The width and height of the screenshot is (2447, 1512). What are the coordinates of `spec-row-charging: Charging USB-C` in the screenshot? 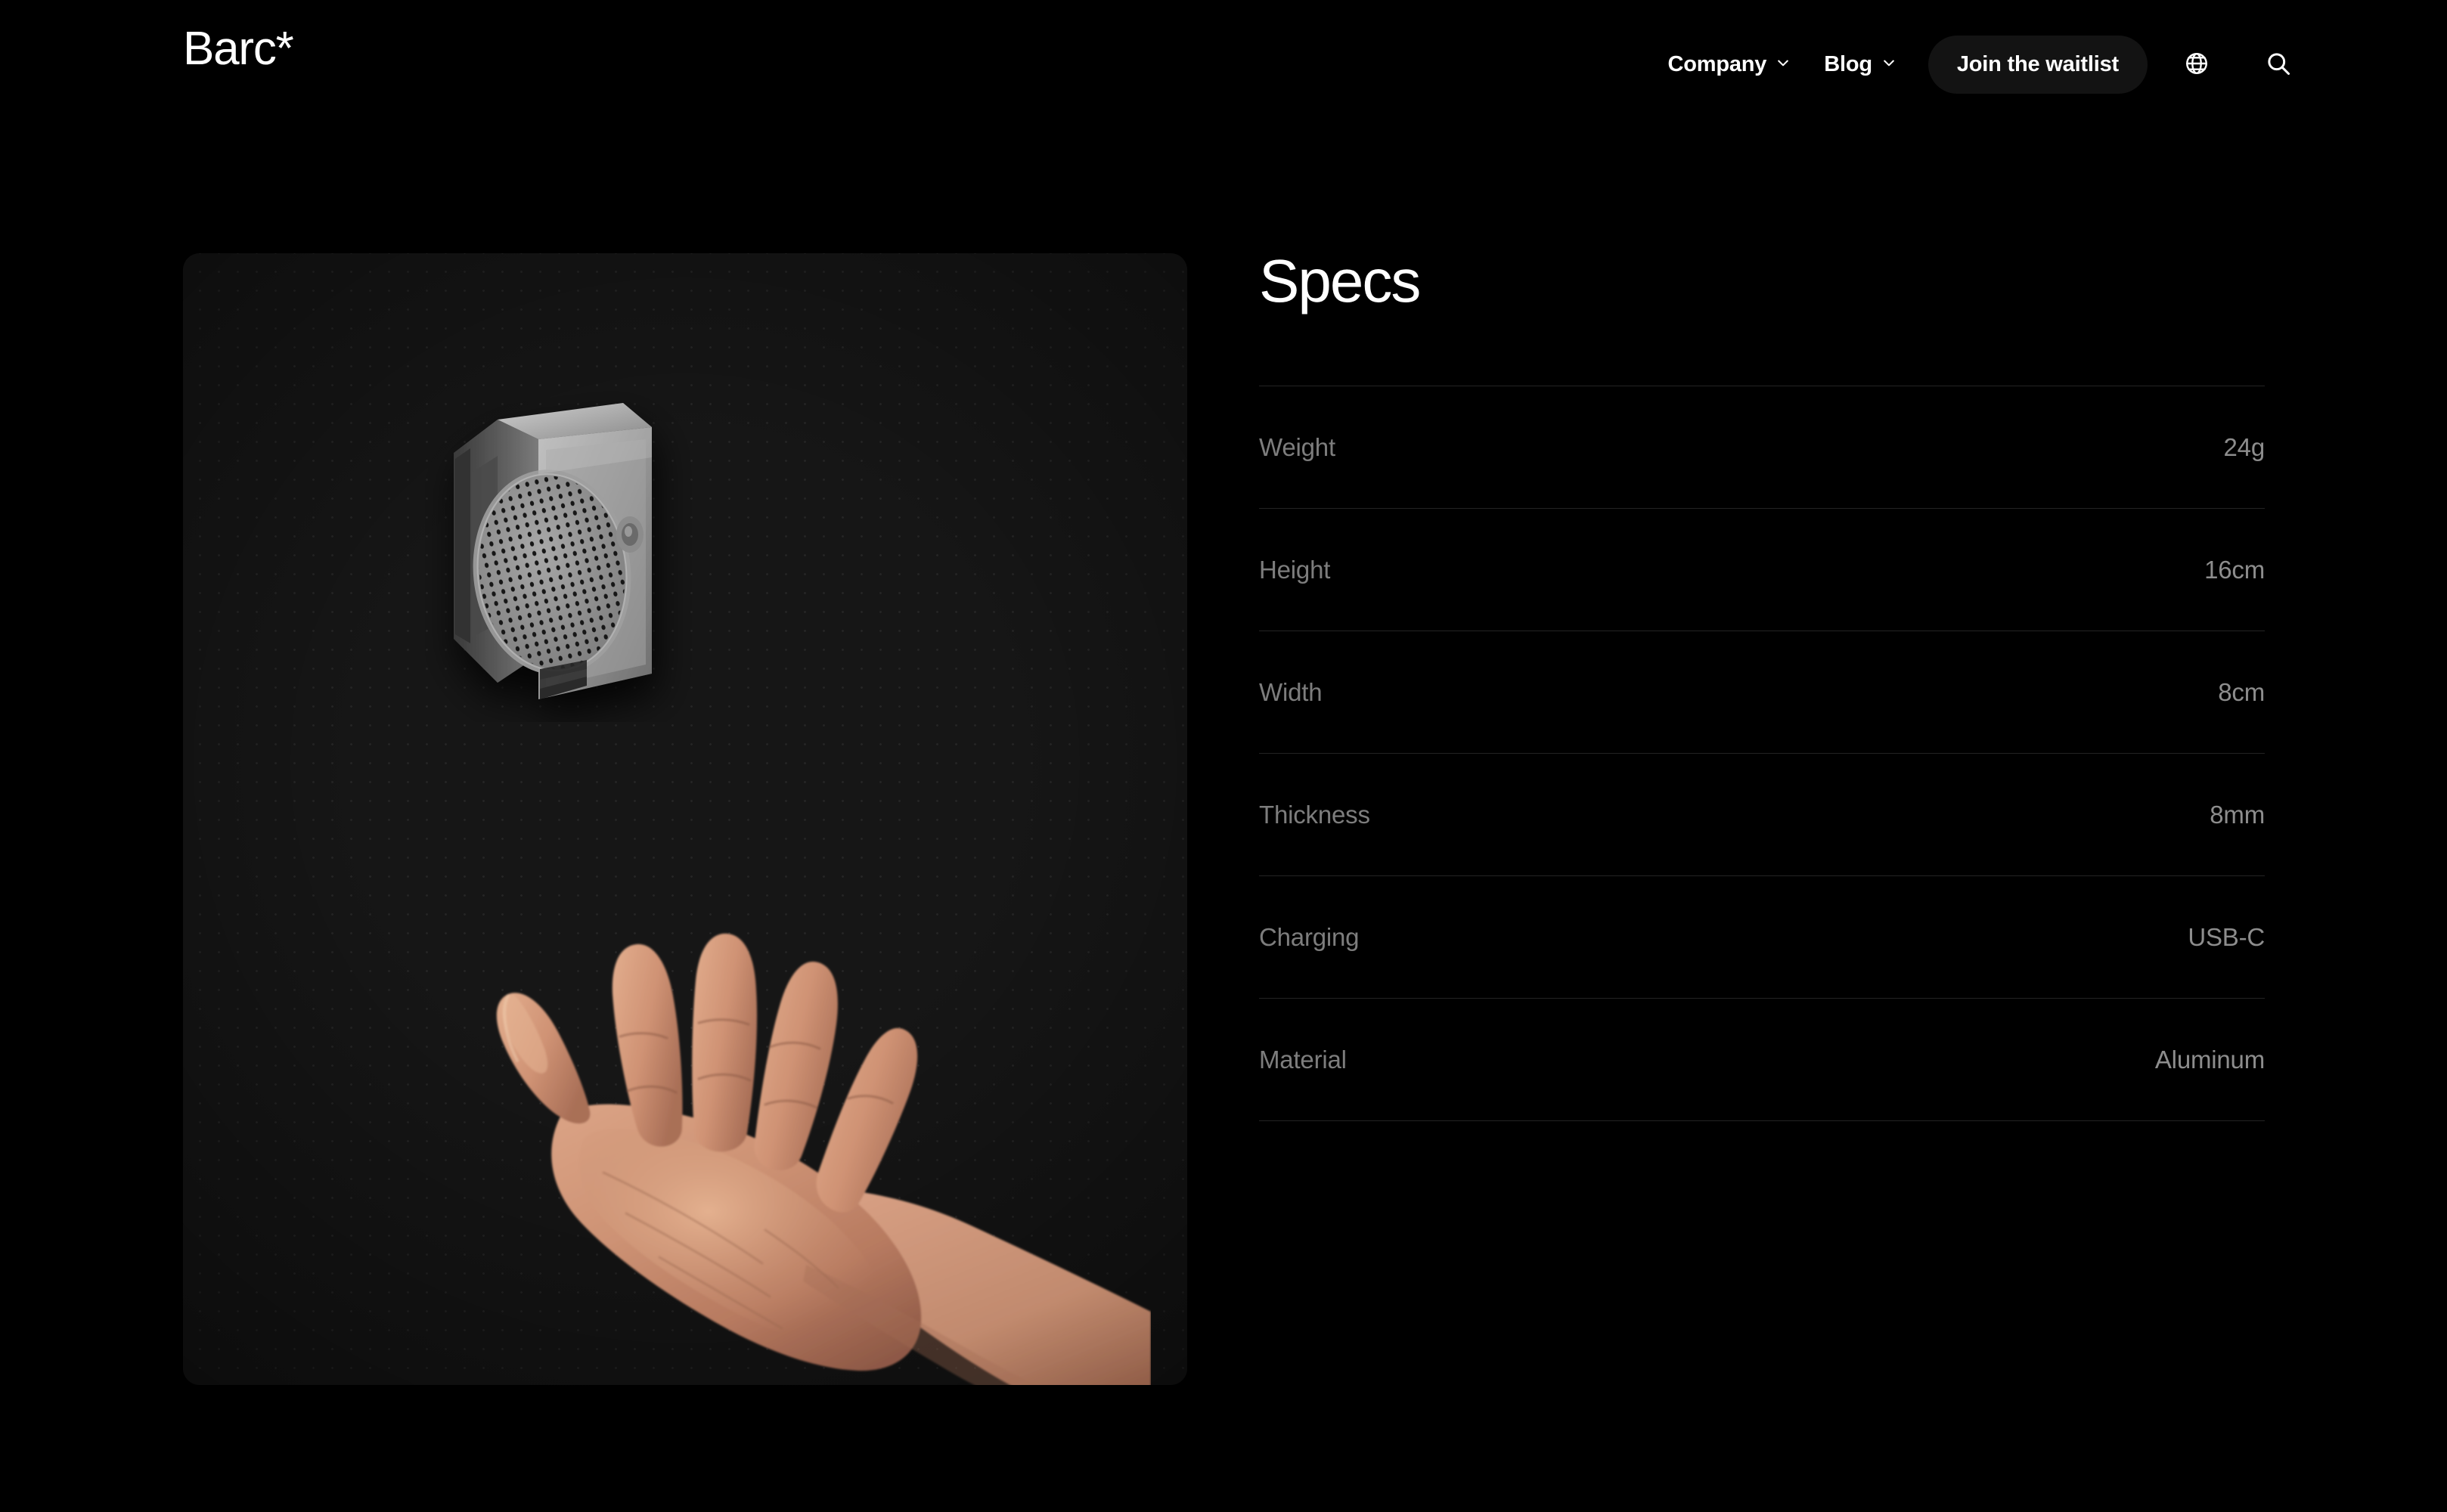 It's located at (1762, 937).